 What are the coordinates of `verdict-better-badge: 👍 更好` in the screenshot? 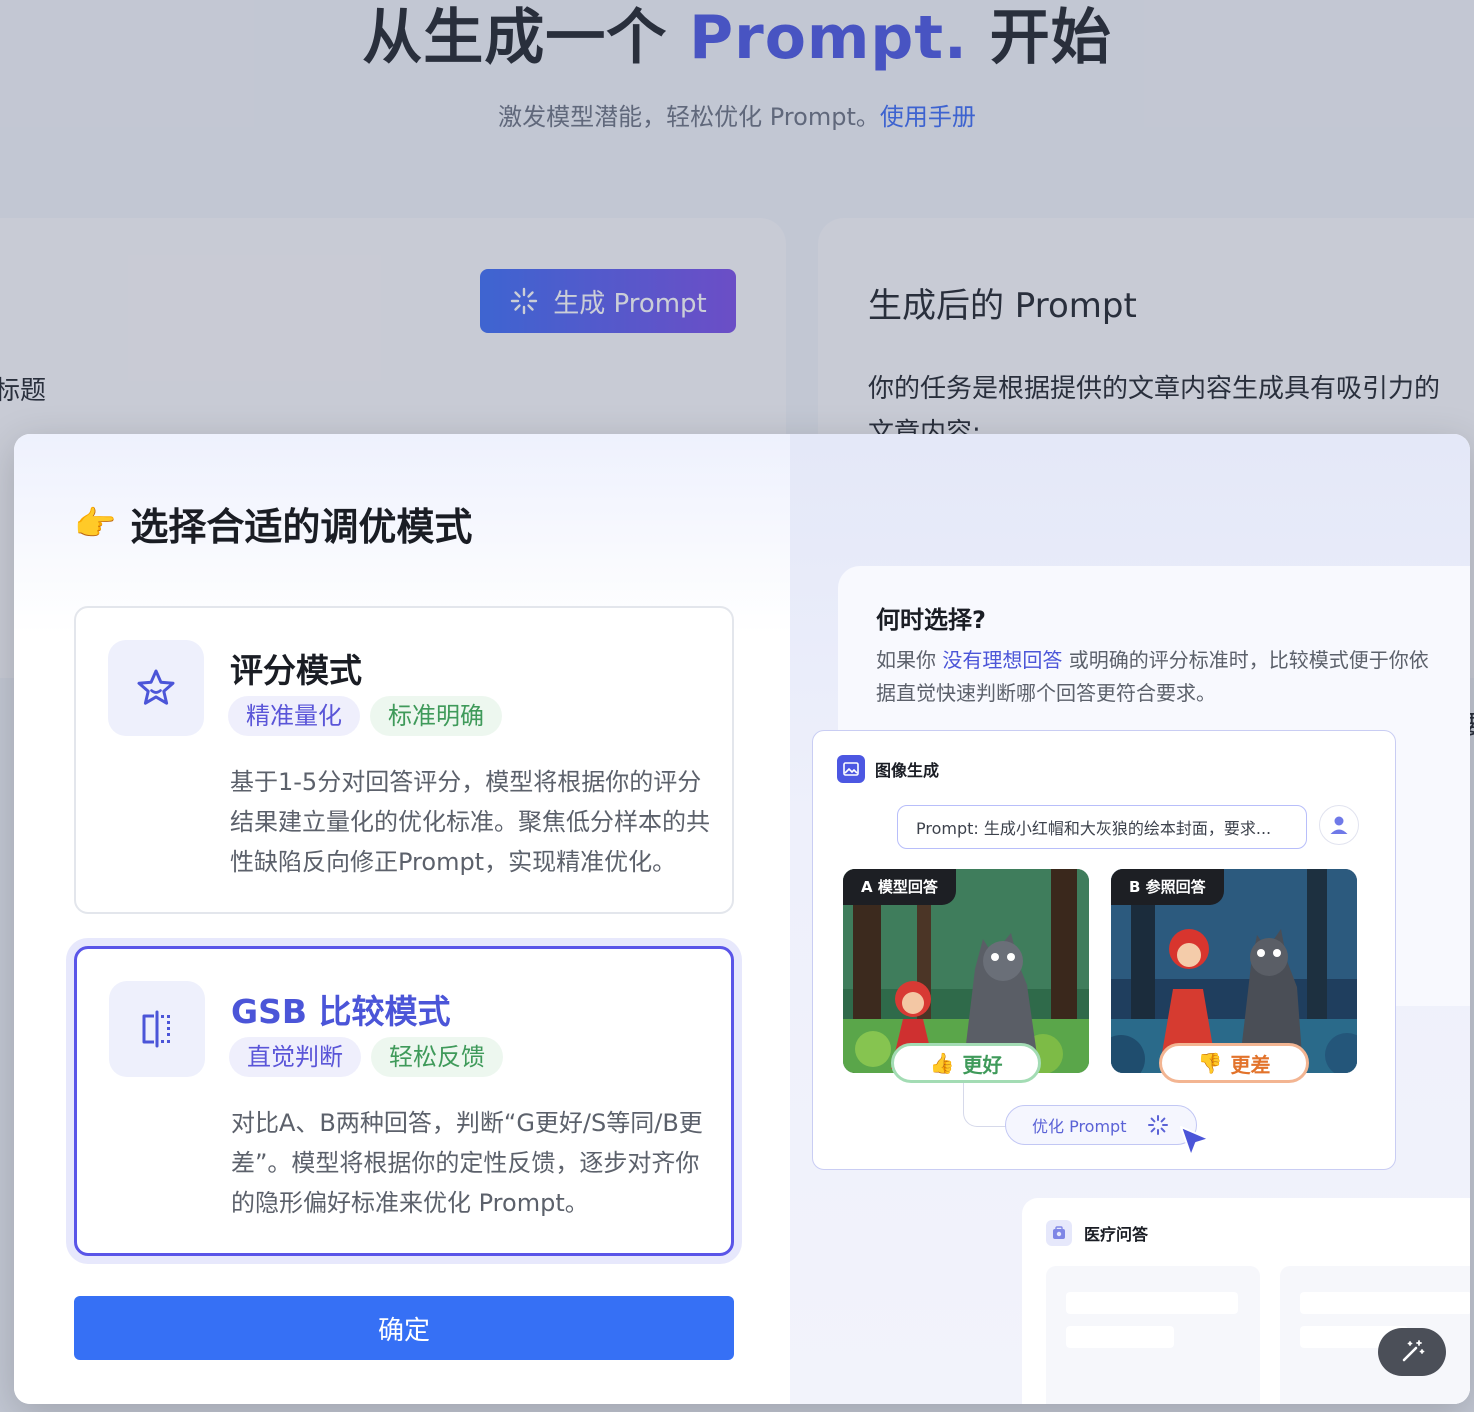 It's located at (966, 1063).